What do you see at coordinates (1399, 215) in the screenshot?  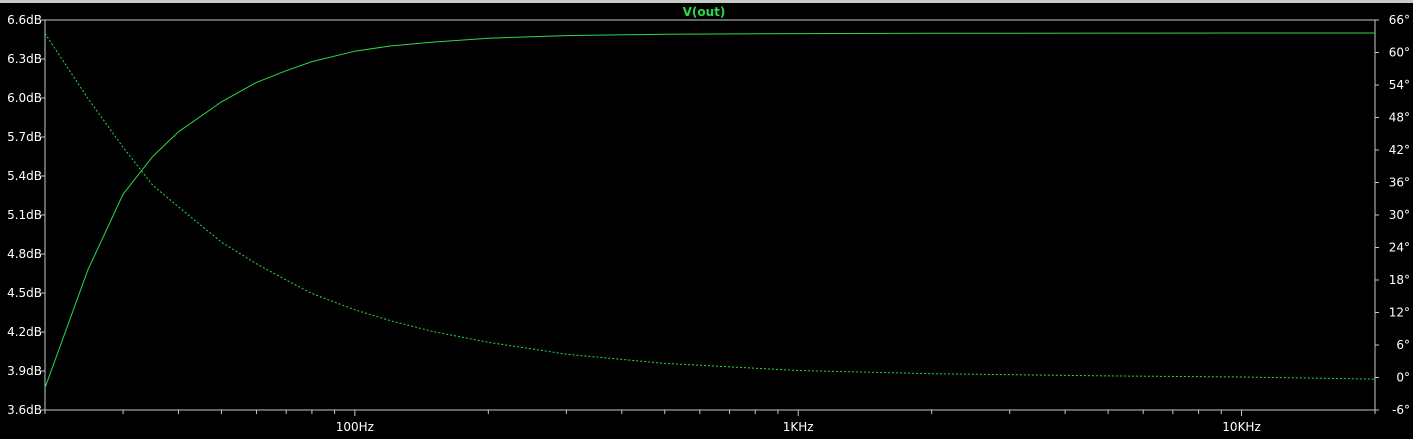 I see `y-right-tick-label: 30°` at bounding box center [1399, 215].